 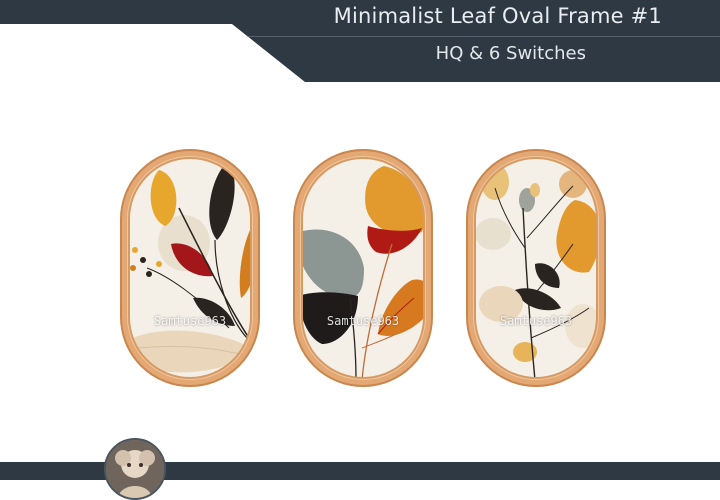 I want to click on oval-frame-2: Samtuse963, so click(x=363, y=268).